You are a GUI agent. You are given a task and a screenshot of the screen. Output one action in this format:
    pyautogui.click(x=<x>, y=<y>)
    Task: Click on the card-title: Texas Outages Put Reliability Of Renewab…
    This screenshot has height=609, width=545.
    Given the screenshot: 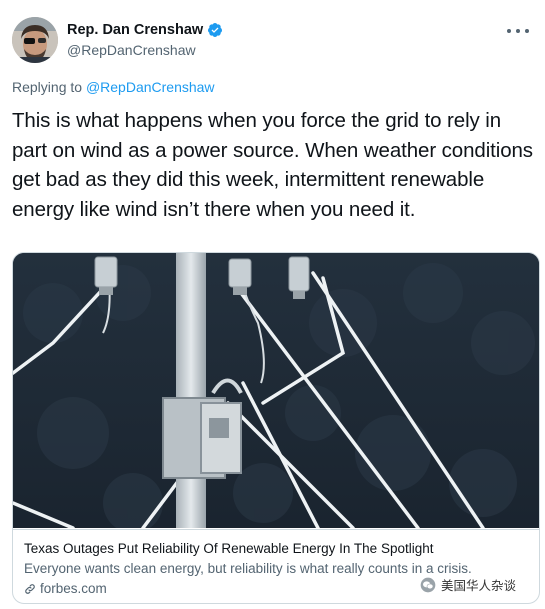 What is the action you would take?
    pyautogui.click(x=277, y=549)
    